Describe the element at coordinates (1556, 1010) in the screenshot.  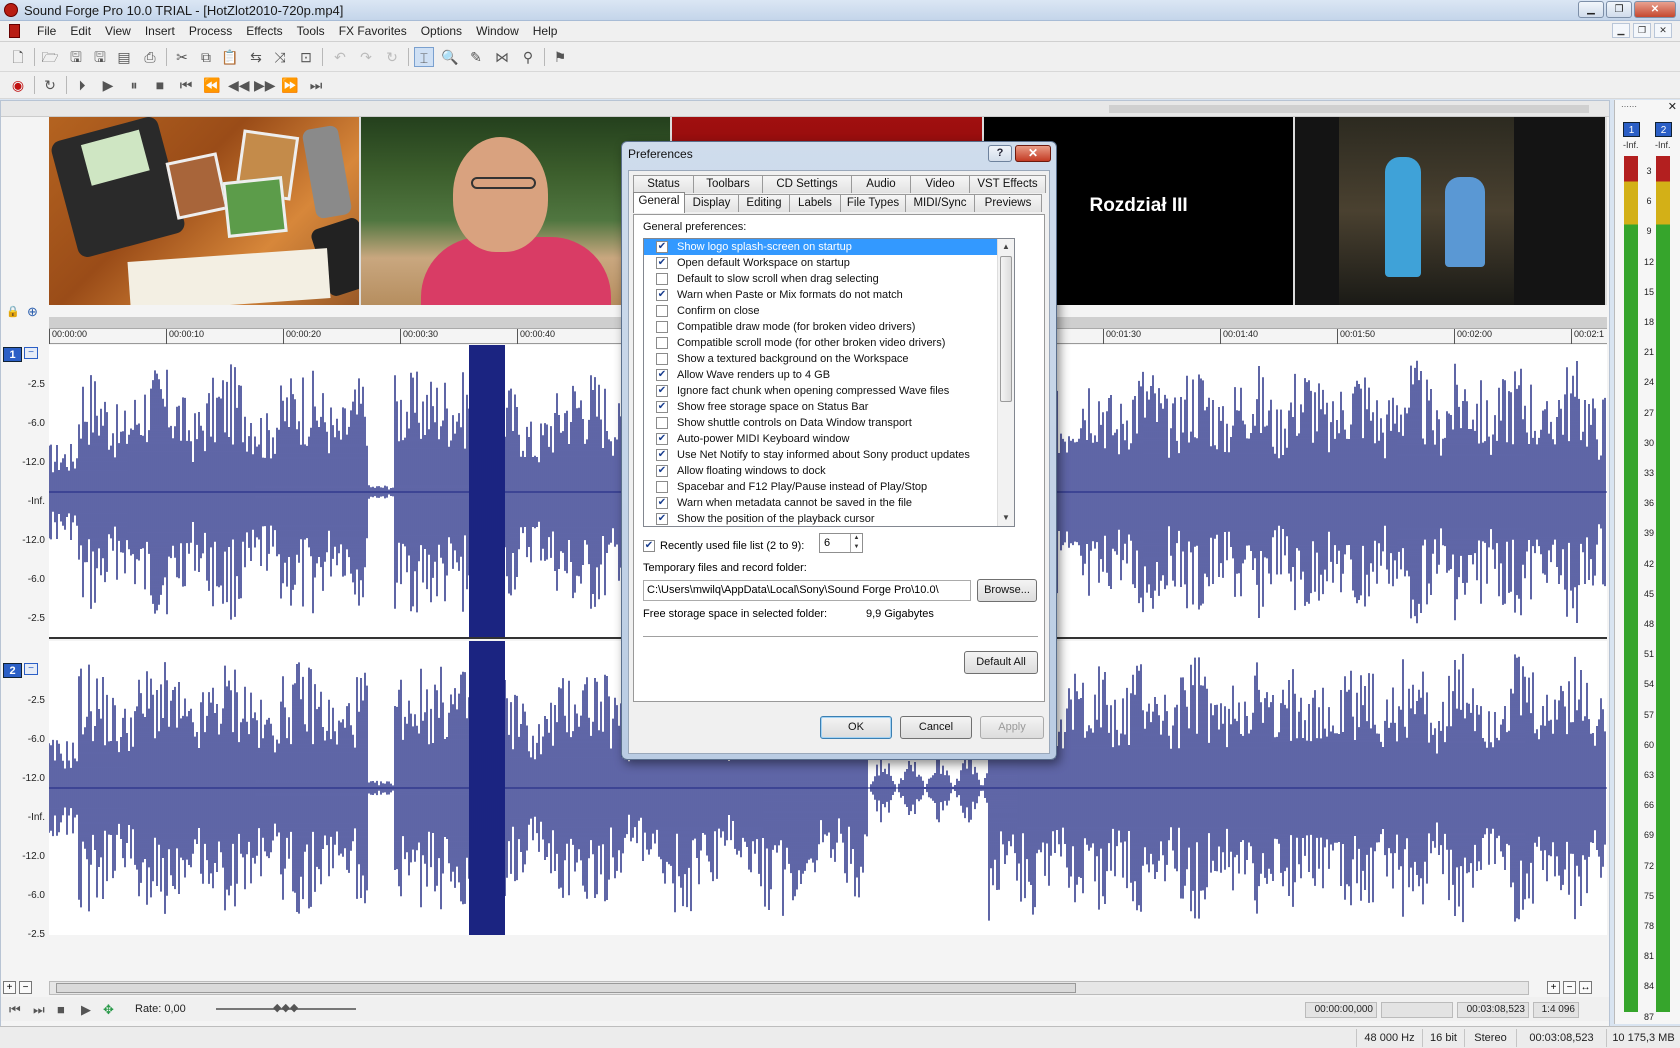
I see `zoom-ratio: 1:4 096` at that location.